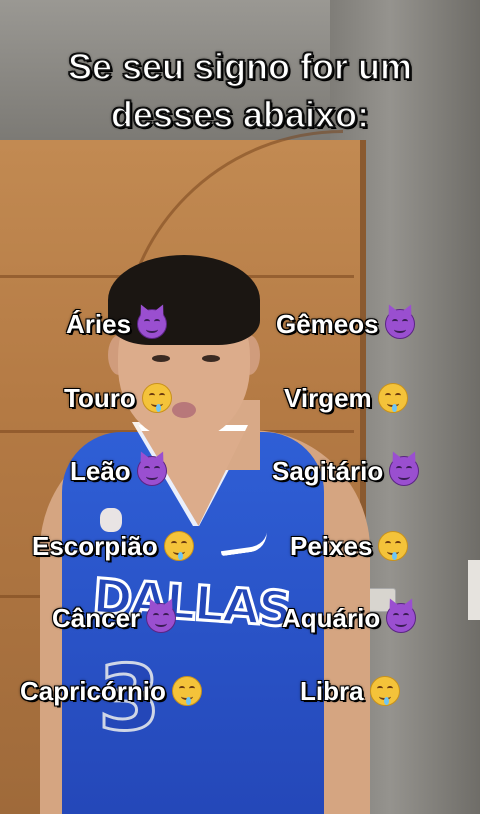 Image resolution: width=480 pixels, height=814 pixels. What do you see at coordinates (96, 618) in the screenshot?
I see `sign-label: Câncer` at bounding box center [96, 618].